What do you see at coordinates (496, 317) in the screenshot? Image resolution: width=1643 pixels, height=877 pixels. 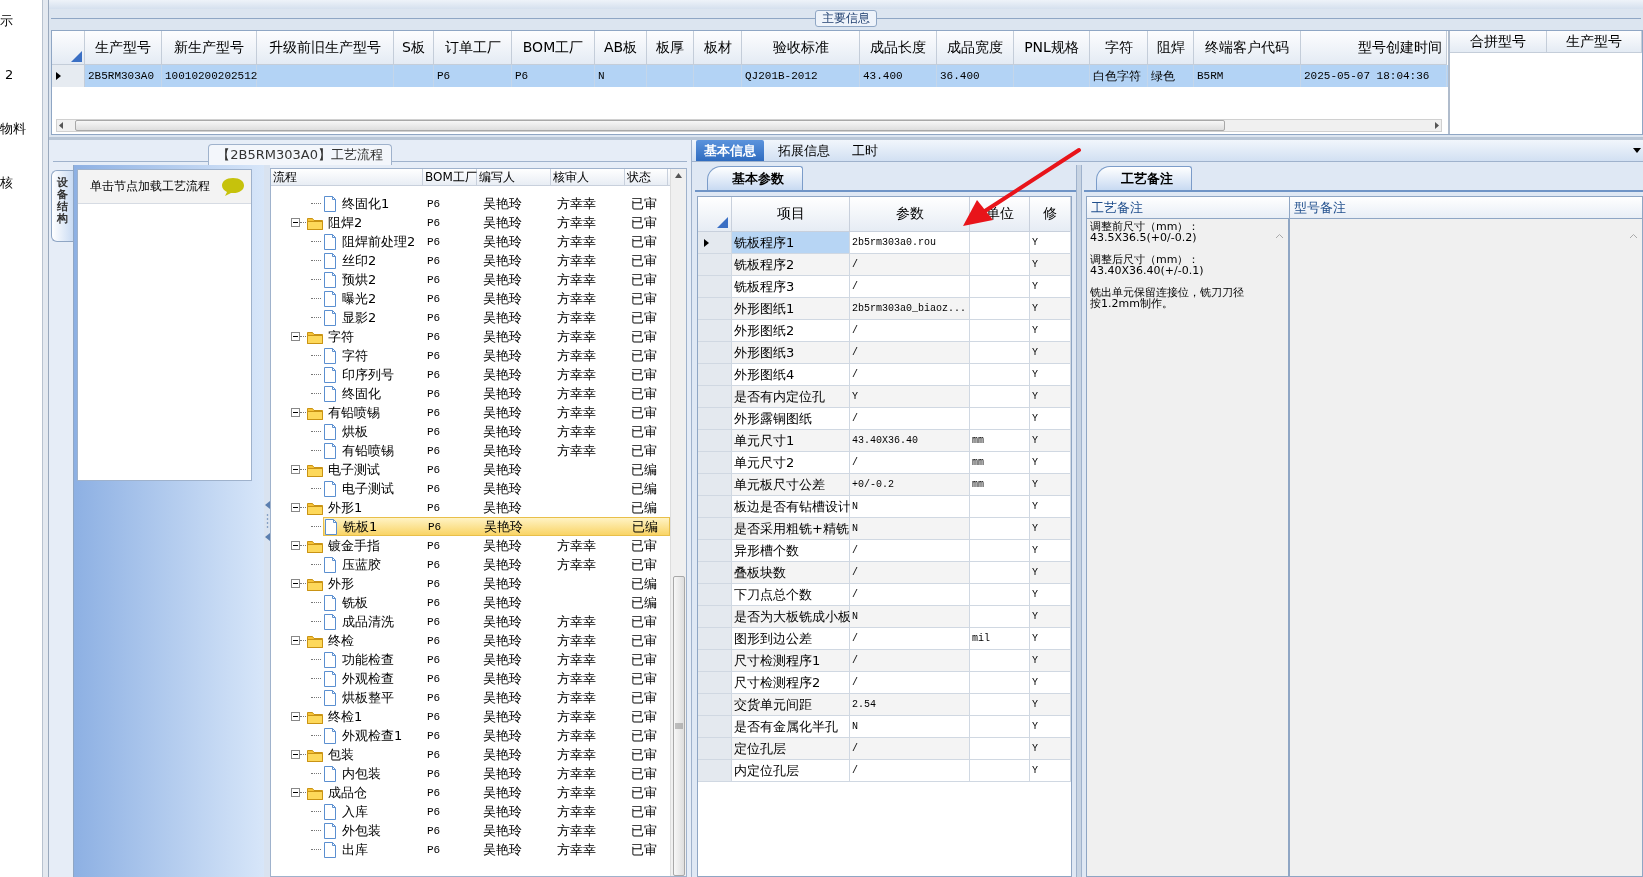 I see `tree-item: 显影2 P6 吴艳玲 方幸幸 已审` at bounding box center [496, 317].